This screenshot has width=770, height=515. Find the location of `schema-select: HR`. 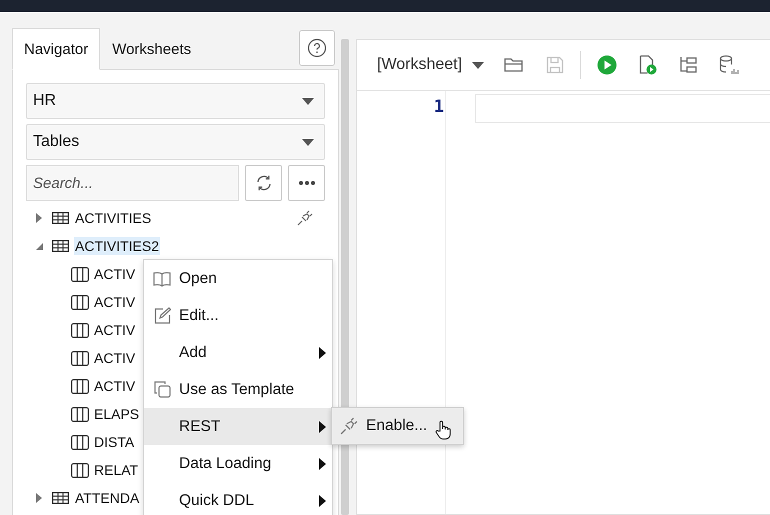

schema-select: HR is located at coordinates (175, 101).